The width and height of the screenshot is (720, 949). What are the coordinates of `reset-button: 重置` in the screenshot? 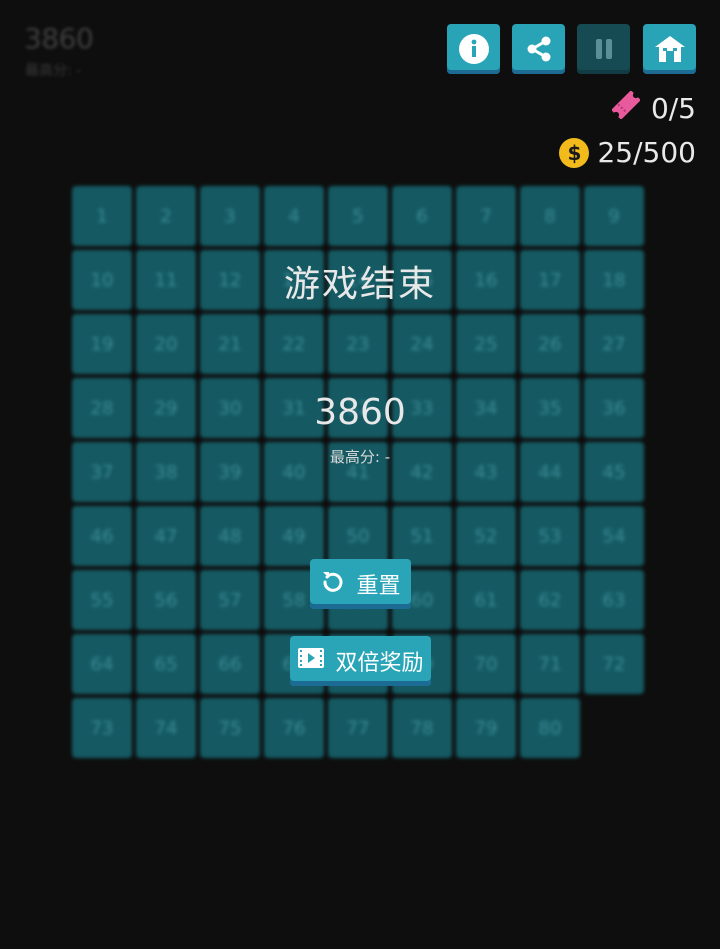 It's located at (360, 584).